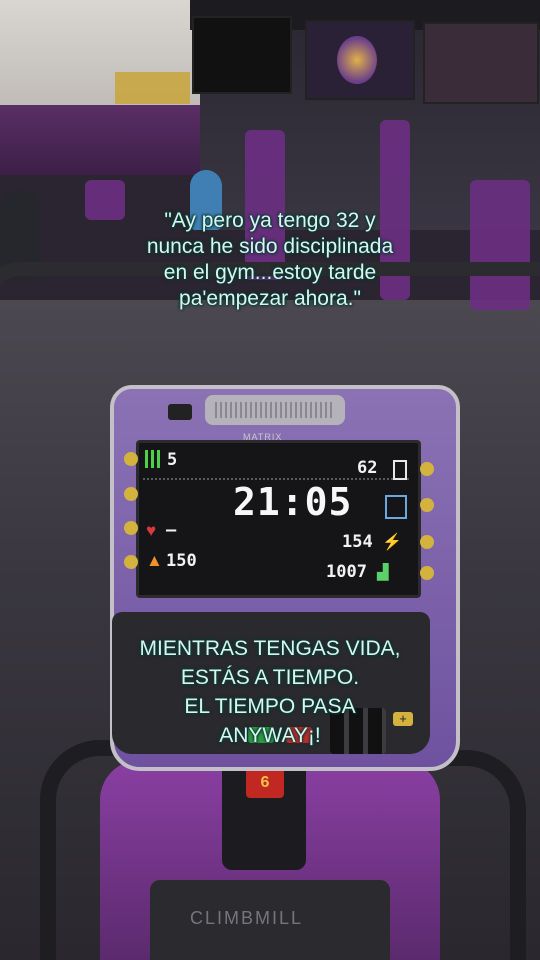 This screenshot has height=960, width=540. Describe the element at coordinates (270, 706) in the screenshot. I see `caption-line: EL TIEMPO PASA` at that location.